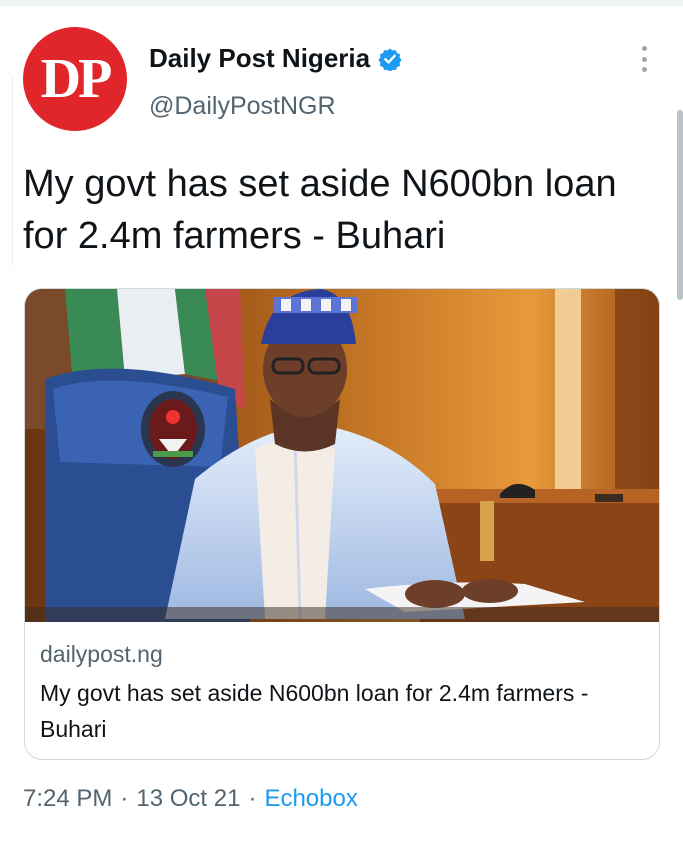 The width and height of the screenshot is (683, 843). What do you see at coordinates (242, 106) in the screenshot?
I see `account-handle: @DailyPostNGR` at bounding box center [242, 106].